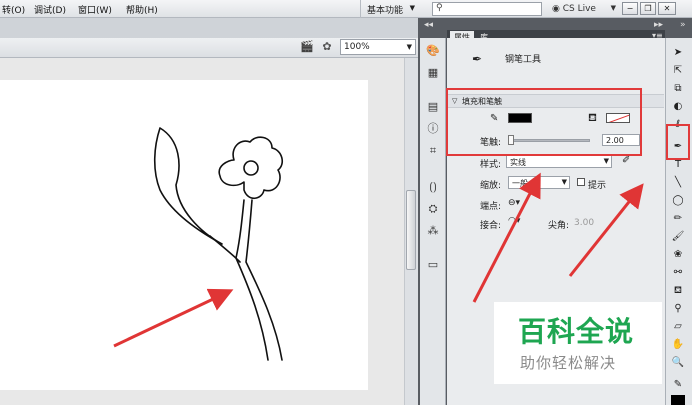 This screenshot has width=692, height=405. What do you see at coordinates (576, 331) in the screenshot?
I see `watermark-title: 百科全说` at bounding box center [576, 331].